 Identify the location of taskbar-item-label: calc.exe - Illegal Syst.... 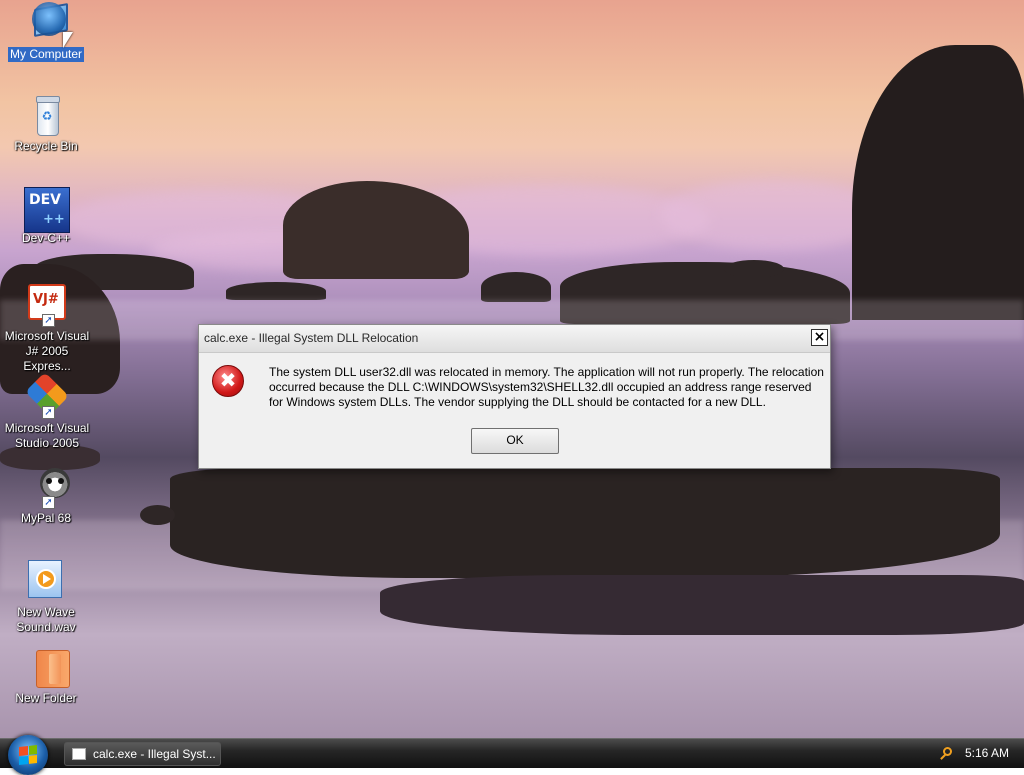
(154, 754).